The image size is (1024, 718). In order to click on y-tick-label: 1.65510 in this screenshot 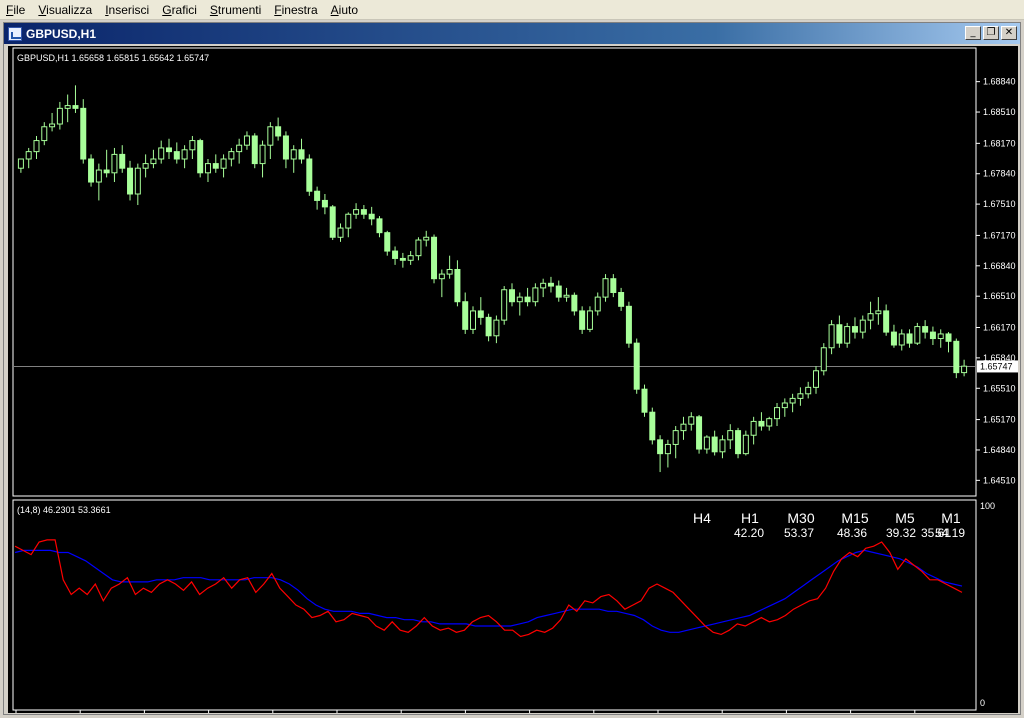, I will do `click(999, 388)`.